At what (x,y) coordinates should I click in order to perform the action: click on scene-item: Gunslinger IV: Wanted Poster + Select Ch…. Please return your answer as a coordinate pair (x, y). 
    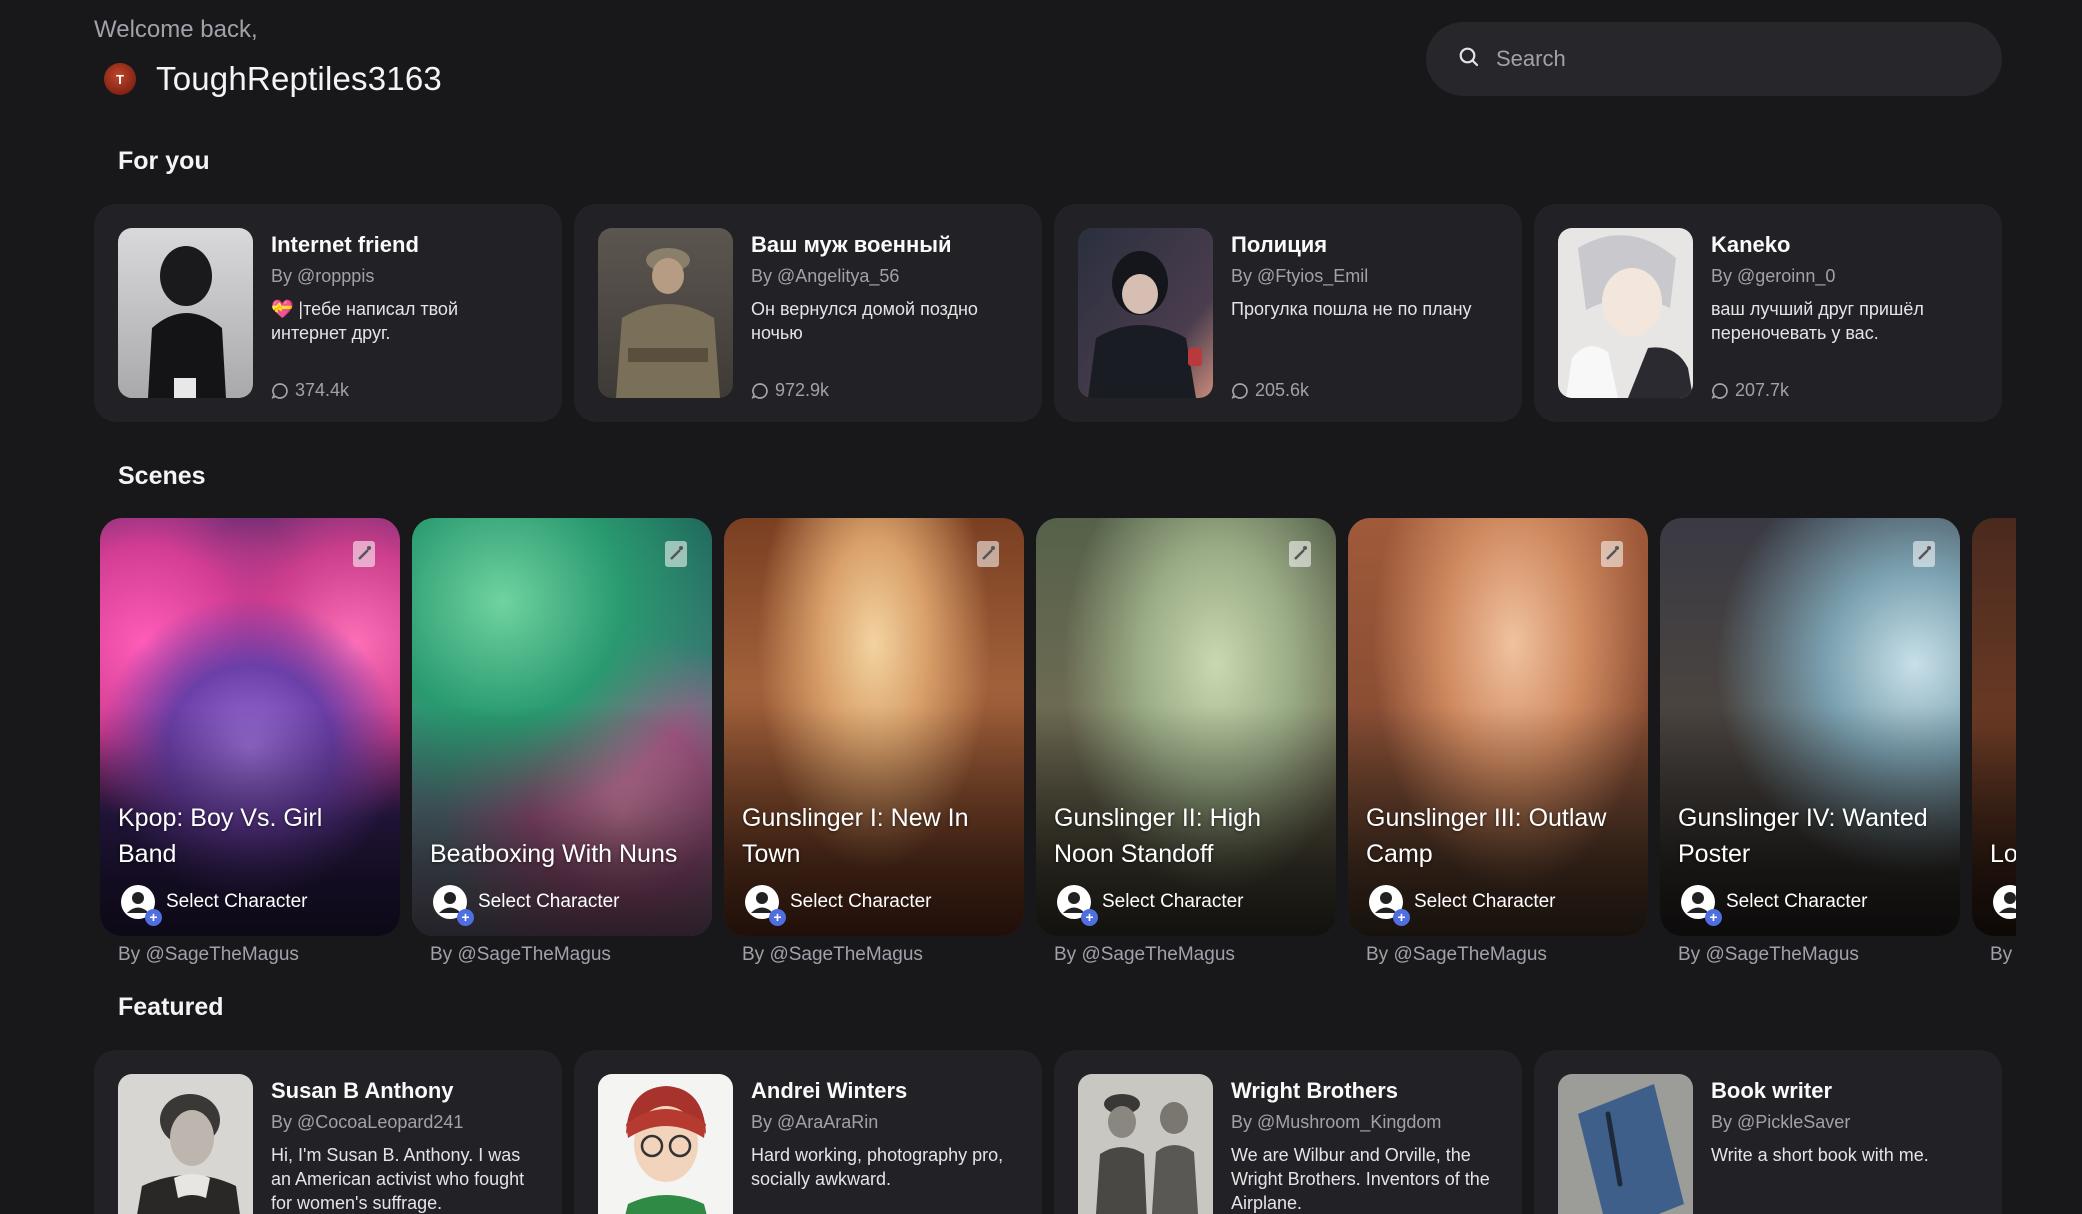
    Looking at the image, I should click on (1810, 742).